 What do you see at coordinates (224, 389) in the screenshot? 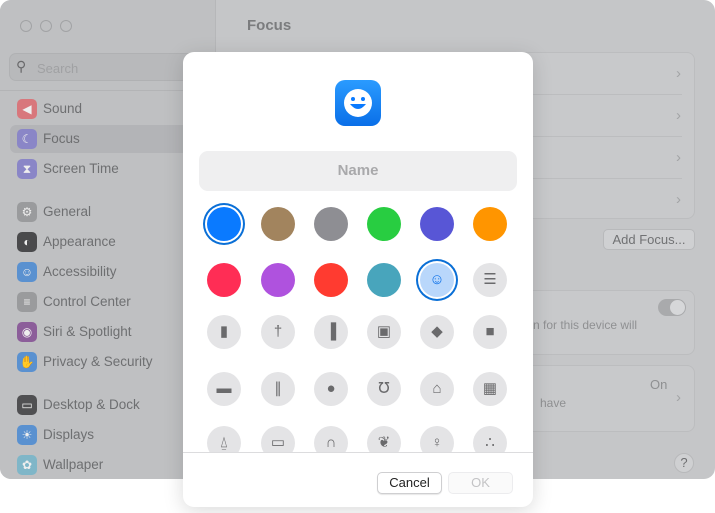
I see `credit-card-icon: ▬` at bounding box center [224, 389].